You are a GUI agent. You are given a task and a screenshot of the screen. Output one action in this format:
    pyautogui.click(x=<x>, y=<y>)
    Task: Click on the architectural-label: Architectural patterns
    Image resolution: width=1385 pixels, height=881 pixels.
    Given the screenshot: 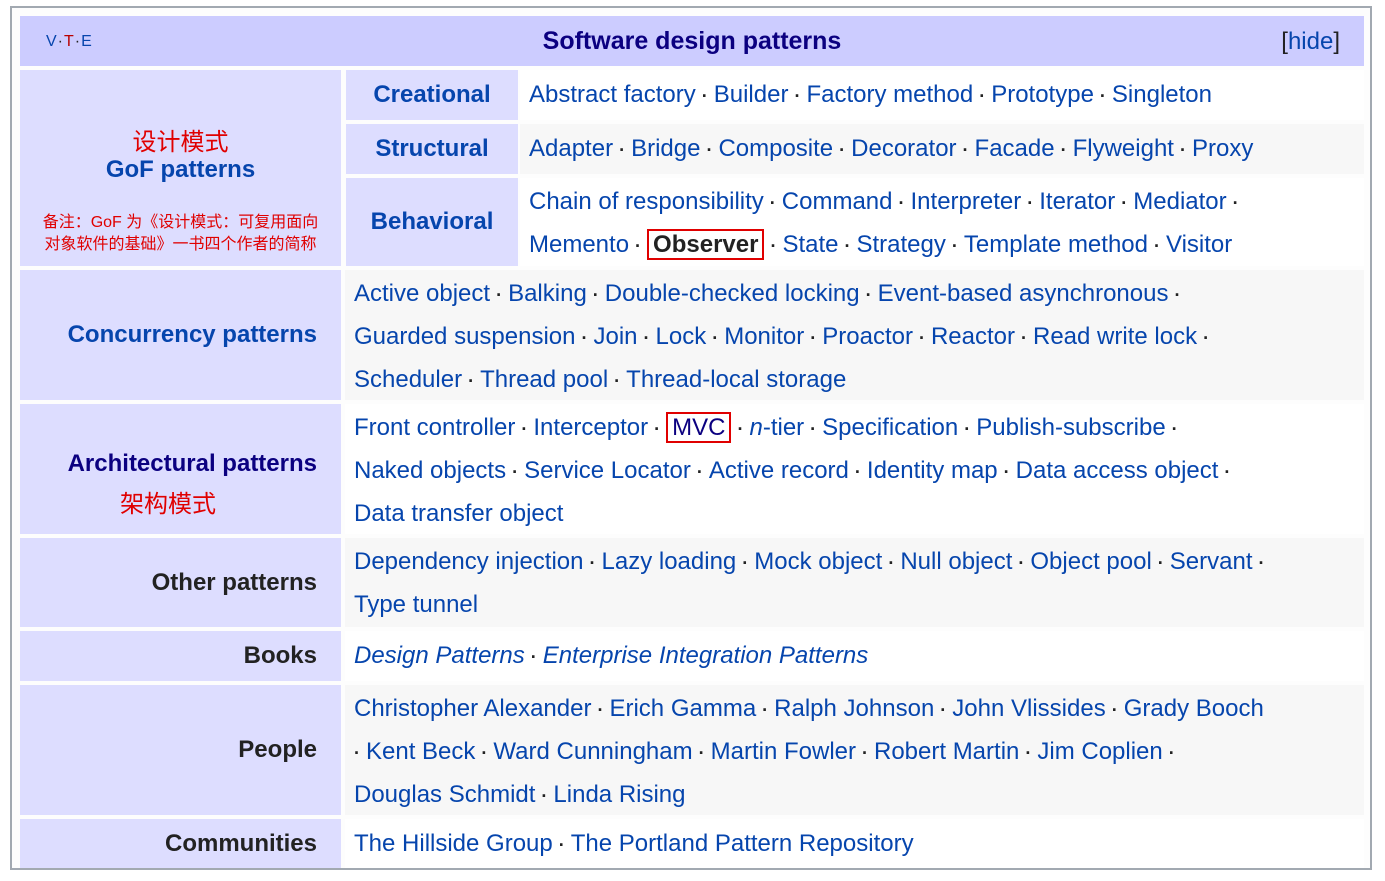 What is the action you would take?
    pyautogui.click(x=192, y=464)
    